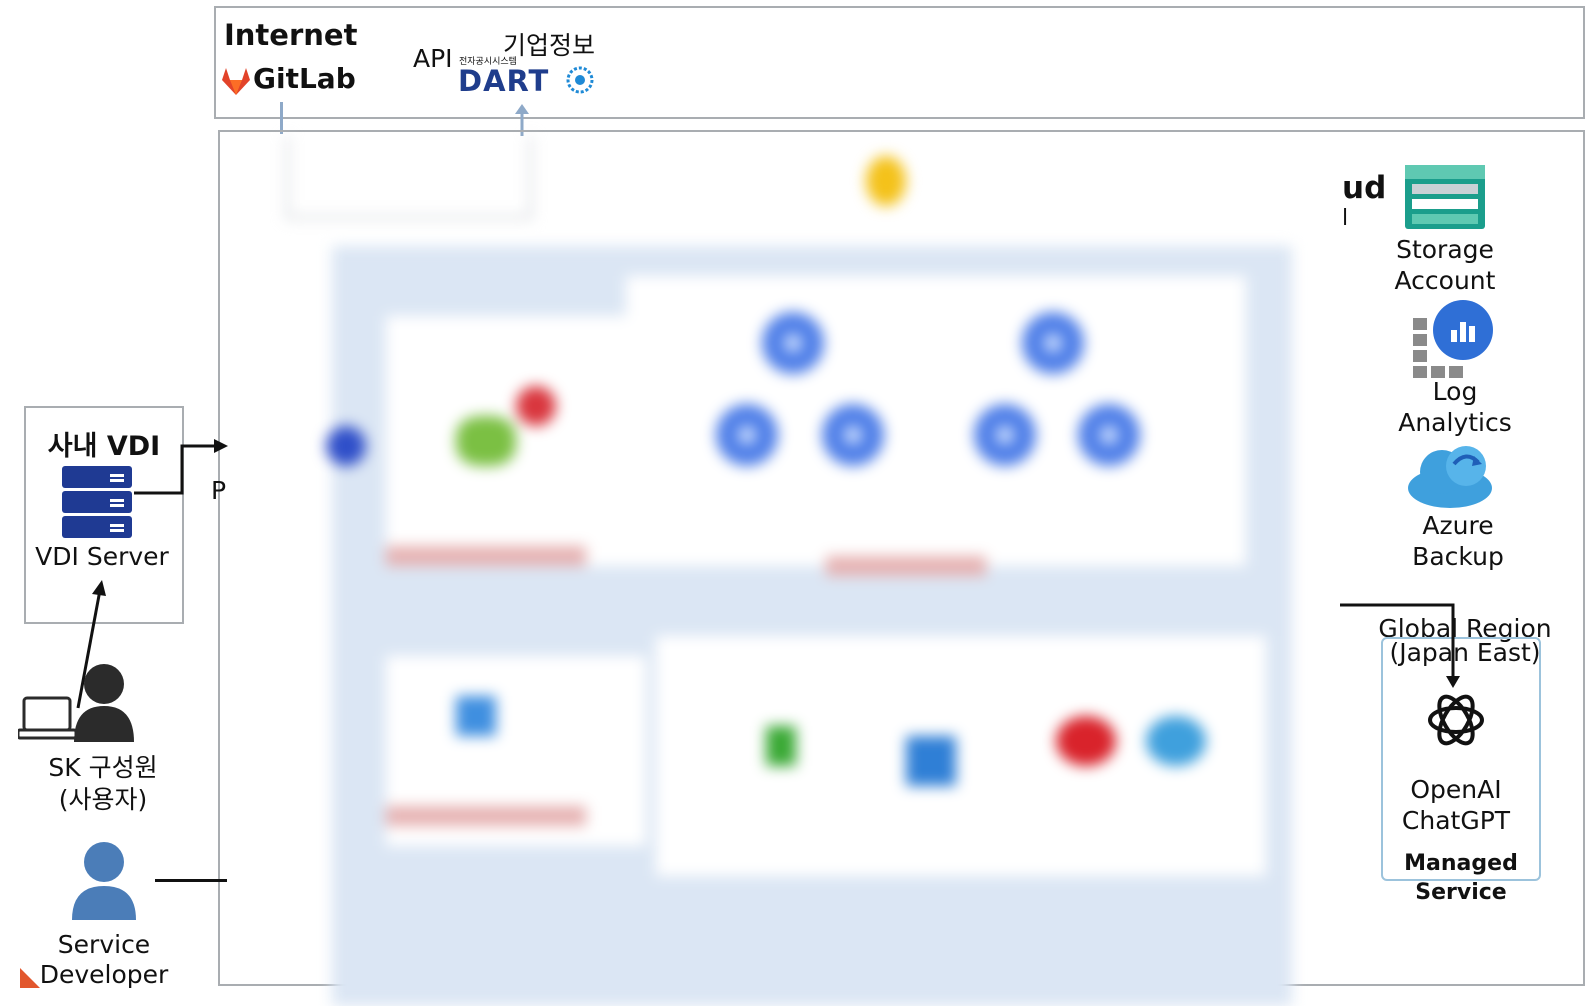  Describe the element at coordinates (102, 556) in the screenshot. I see `vdi-server-label: VDI Server` at that location.